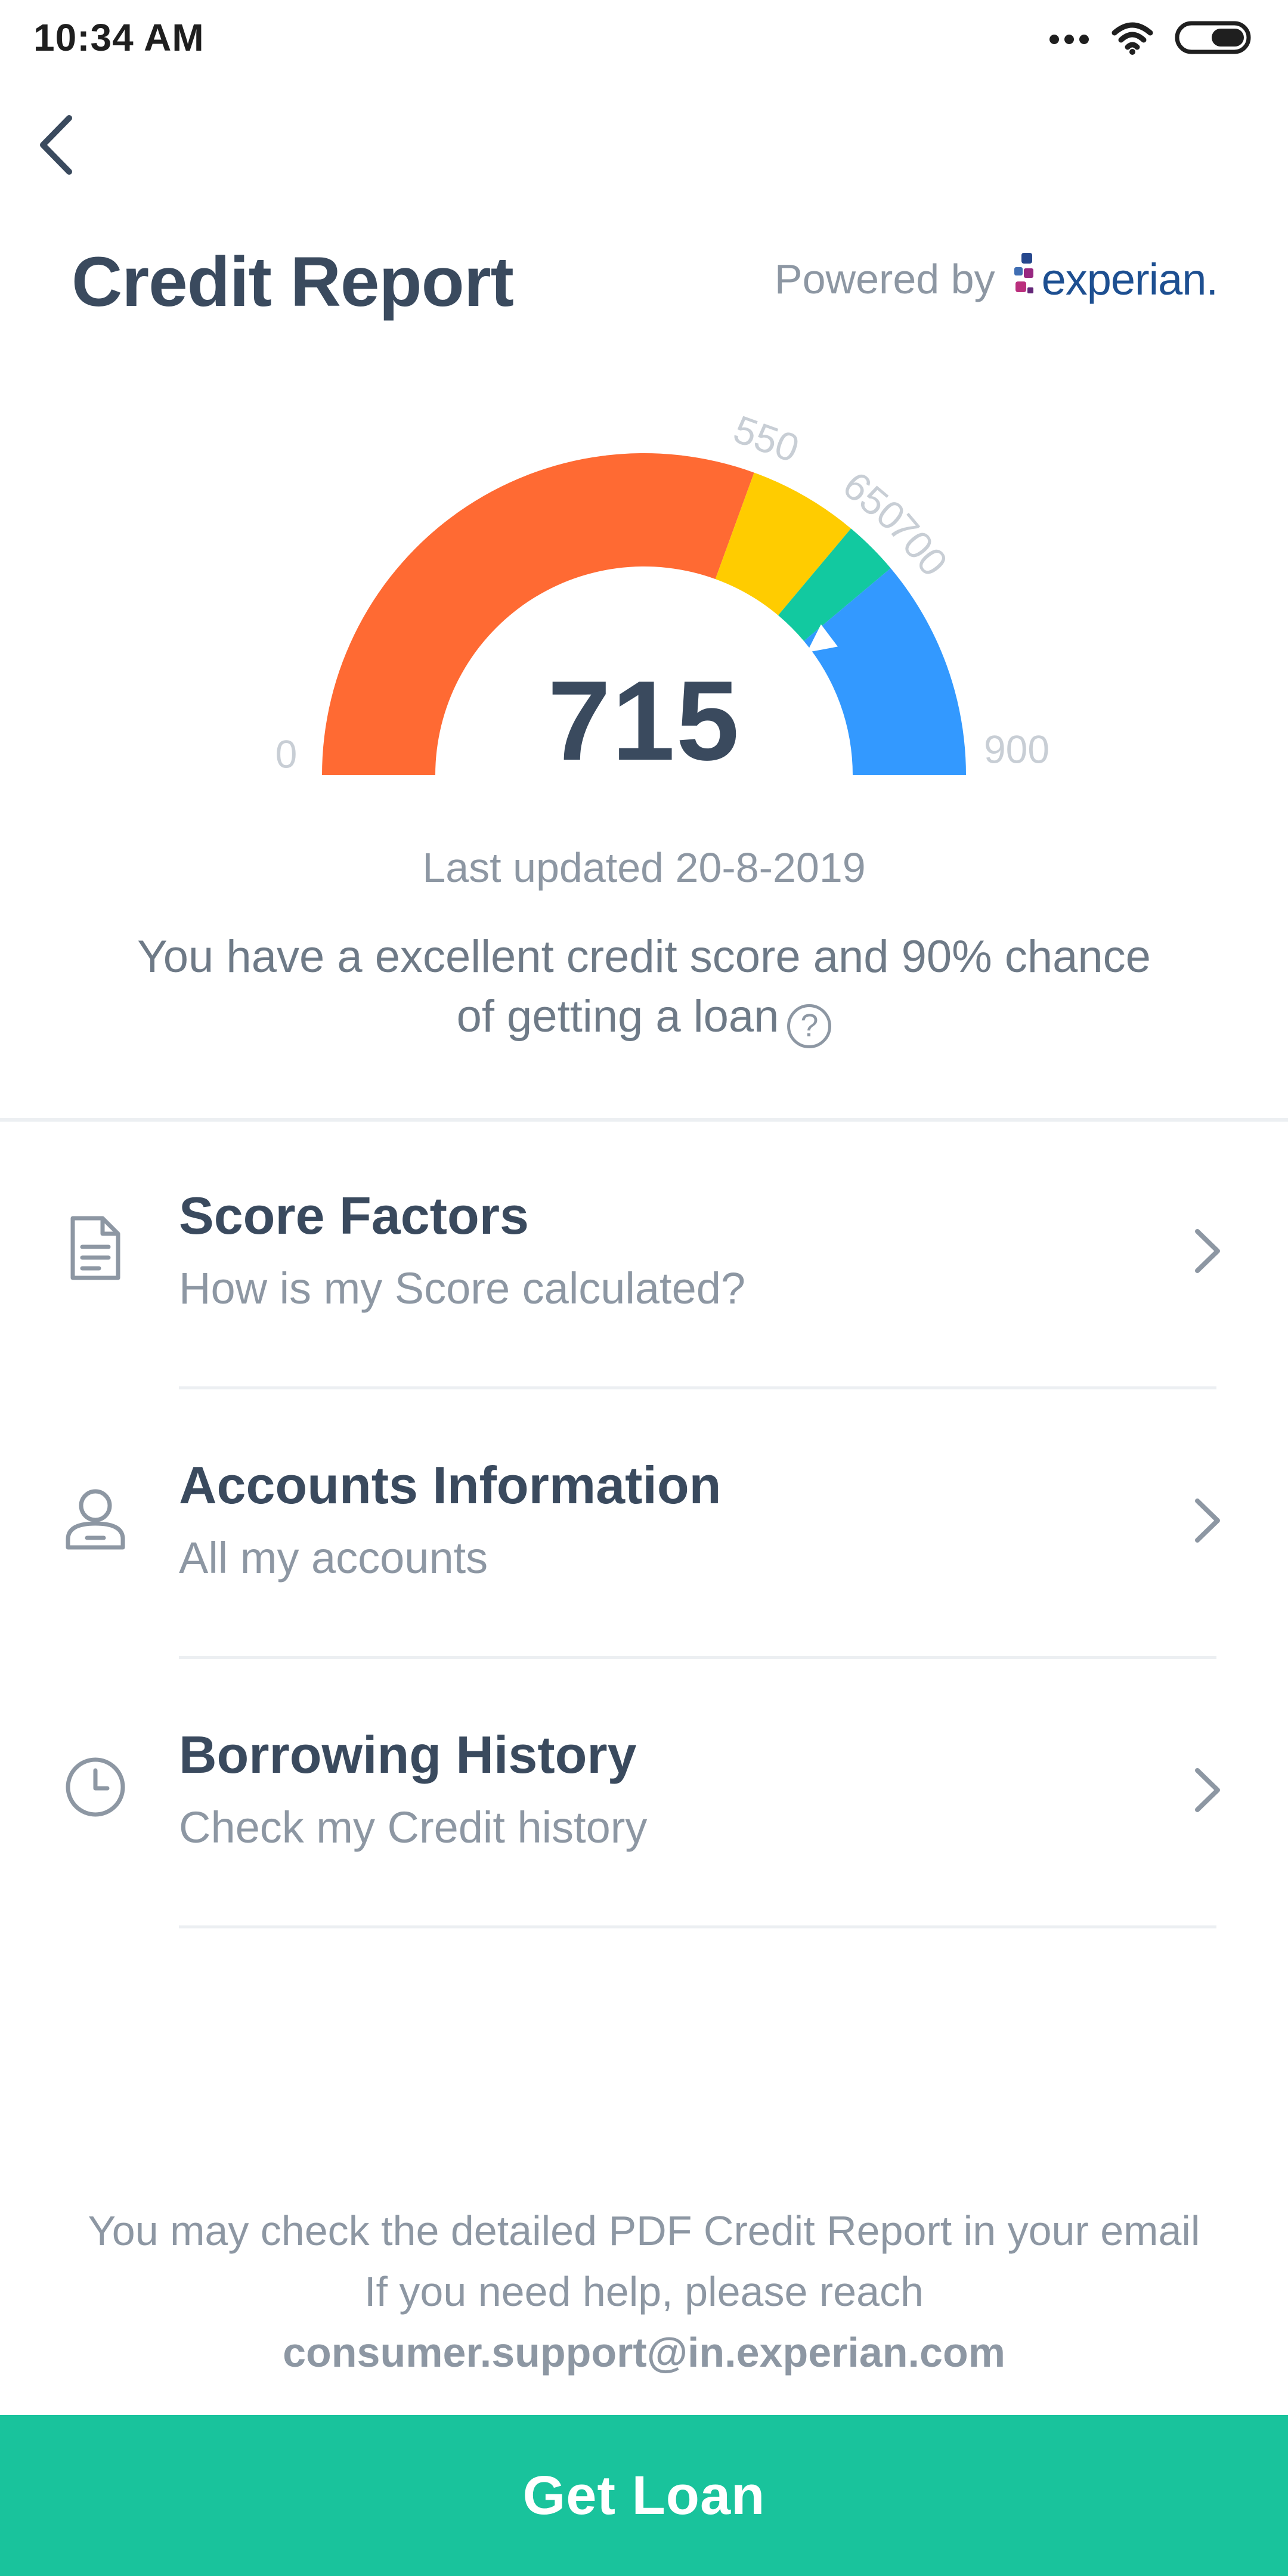 Image resolution: width=1288 pixels, height=2576 pixels. I want to click on experian-logo: experian., so click(1115, 279).